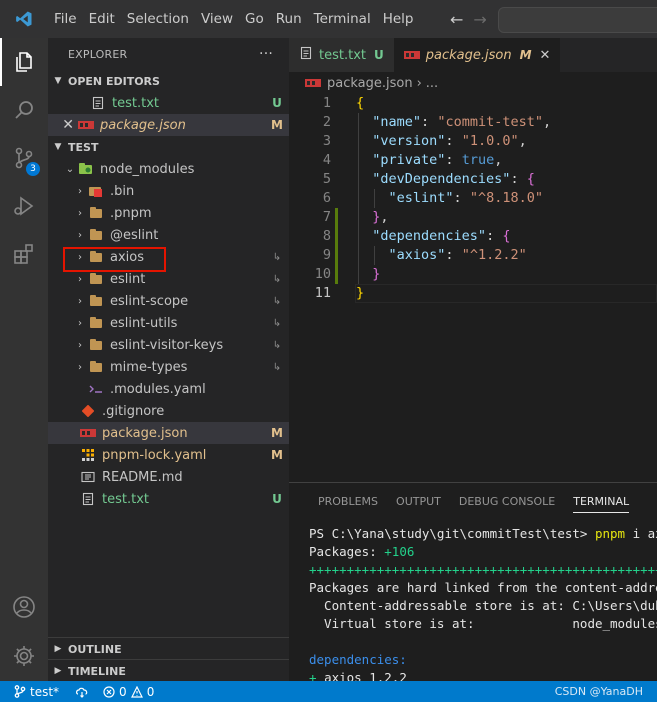 The width and height of the screenshot is (657, 702). Describe the element at coordinates (525, 55) in the screenshot. I see `tab-status: M` at that location.